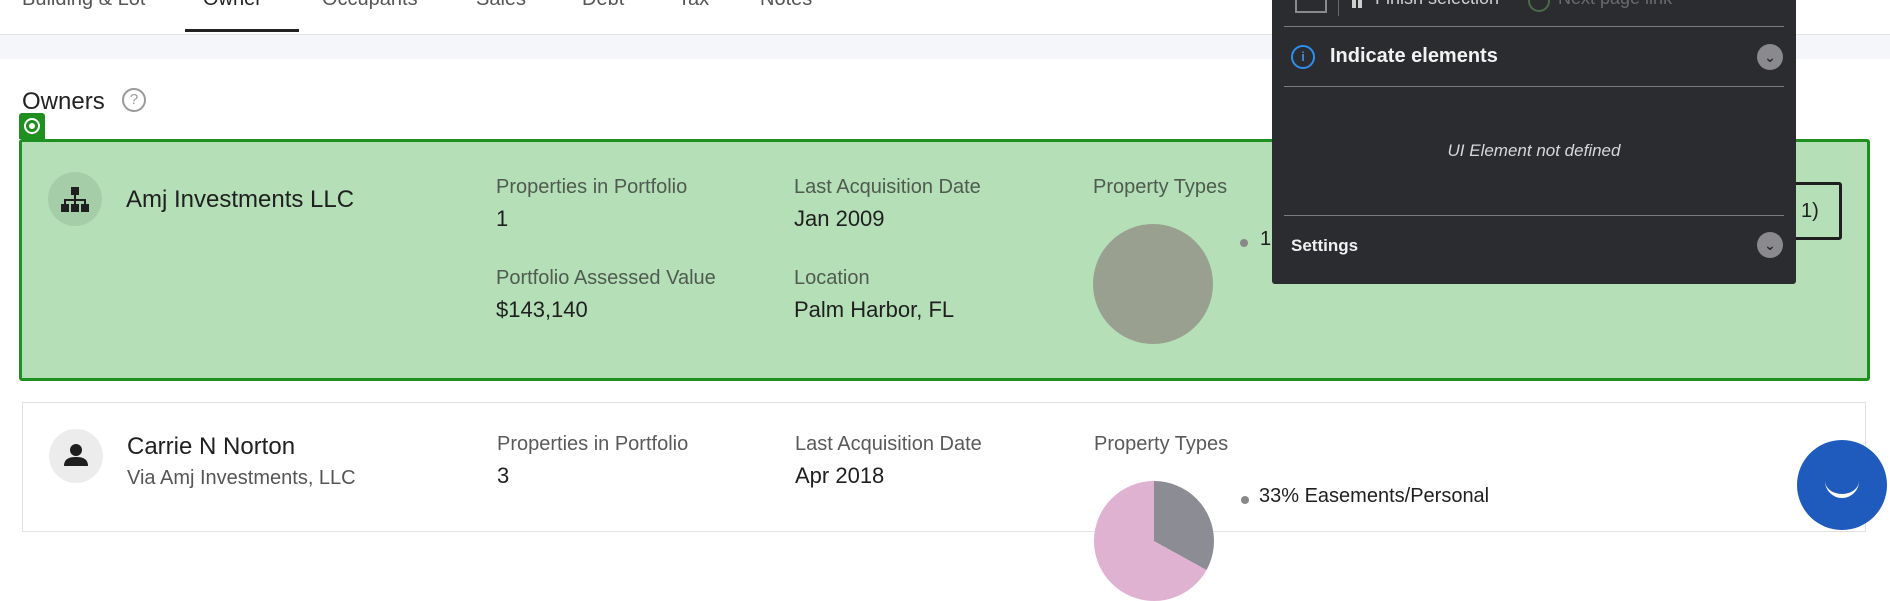 The image size is (1890, 601). I want to click on next-page-link-button: Next page link, so click(1615, 4).